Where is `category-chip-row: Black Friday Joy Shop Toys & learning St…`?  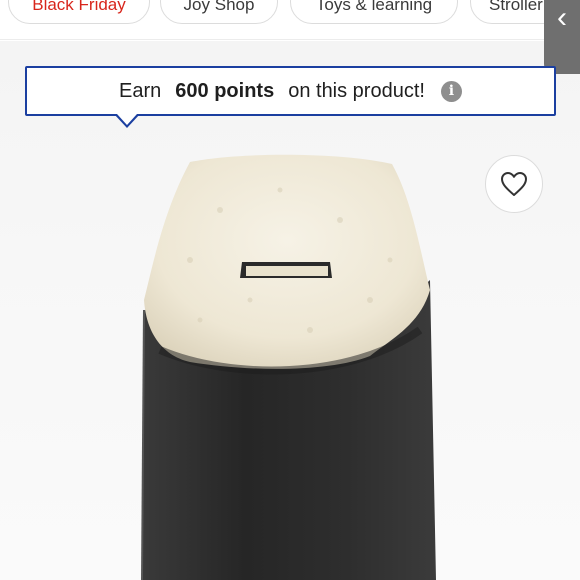
category-chip-row: Black Friday Joy Shop Toys & learning St… is located at coordinates (290, 20).